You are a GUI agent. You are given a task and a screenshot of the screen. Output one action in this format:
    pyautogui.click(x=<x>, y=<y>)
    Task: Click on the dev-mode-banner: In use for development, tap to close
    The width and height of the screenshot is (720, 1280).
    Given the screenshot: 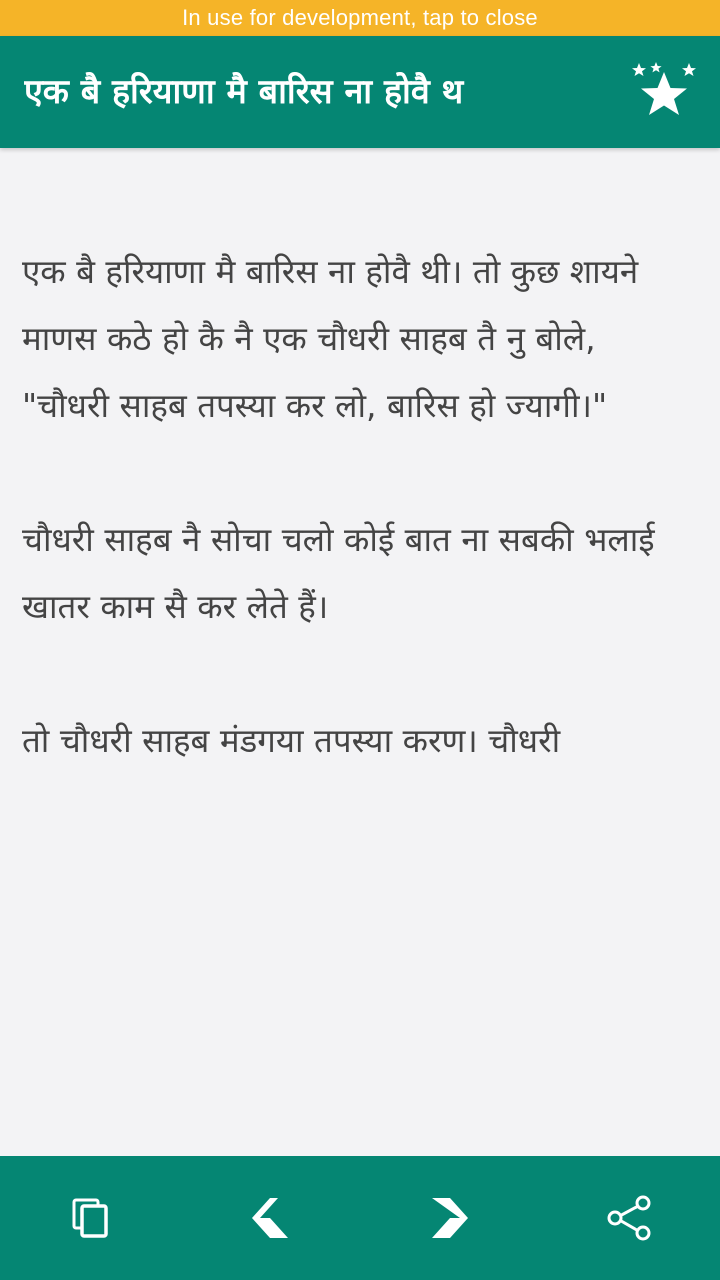 What is the action you would take?
    pyautogui.click(x=360, y=18)
    